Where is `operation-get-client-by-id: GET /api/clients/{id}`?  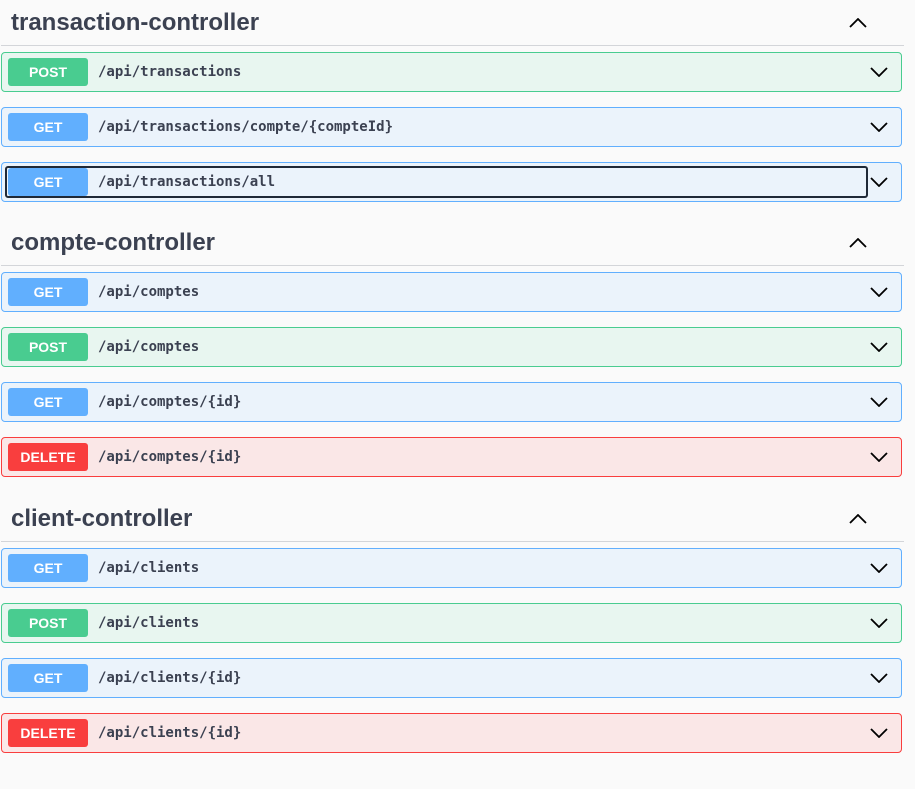 operation-get-client-by-id: GET /api/clients/{id} is located at coordinates (451, 678).